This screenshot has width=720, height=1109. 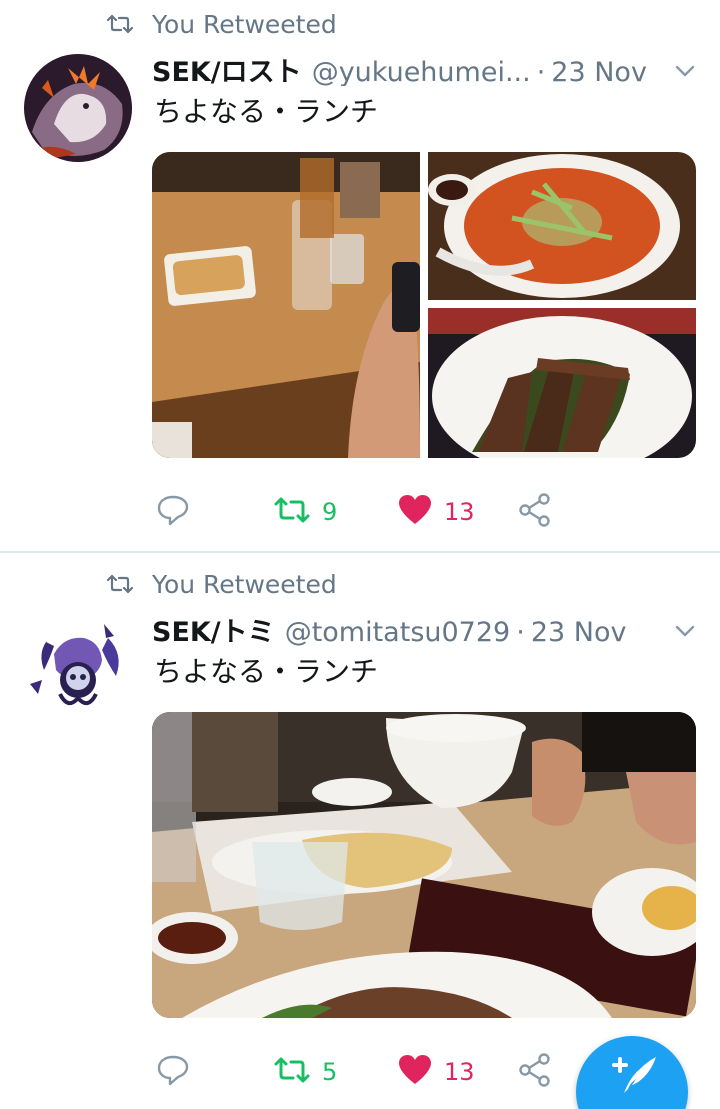 What do you see at coordinates (330, 1072) in the screenshot?
I see `retweet-count: 5` at bounding box center [330, 1072].